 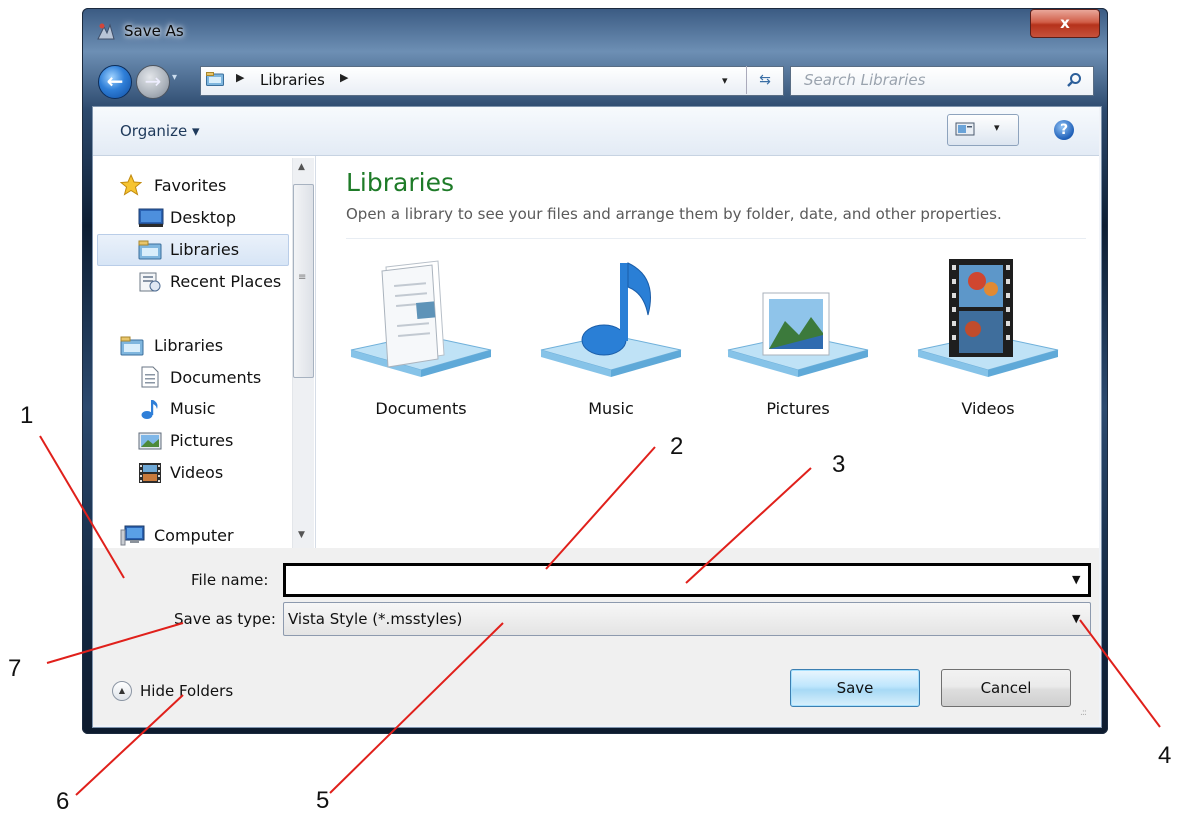 What do you see at coordinates (988, 408) in the screenshot?
I see `library-label-videos: Videos` at bounding box center [988, 408].